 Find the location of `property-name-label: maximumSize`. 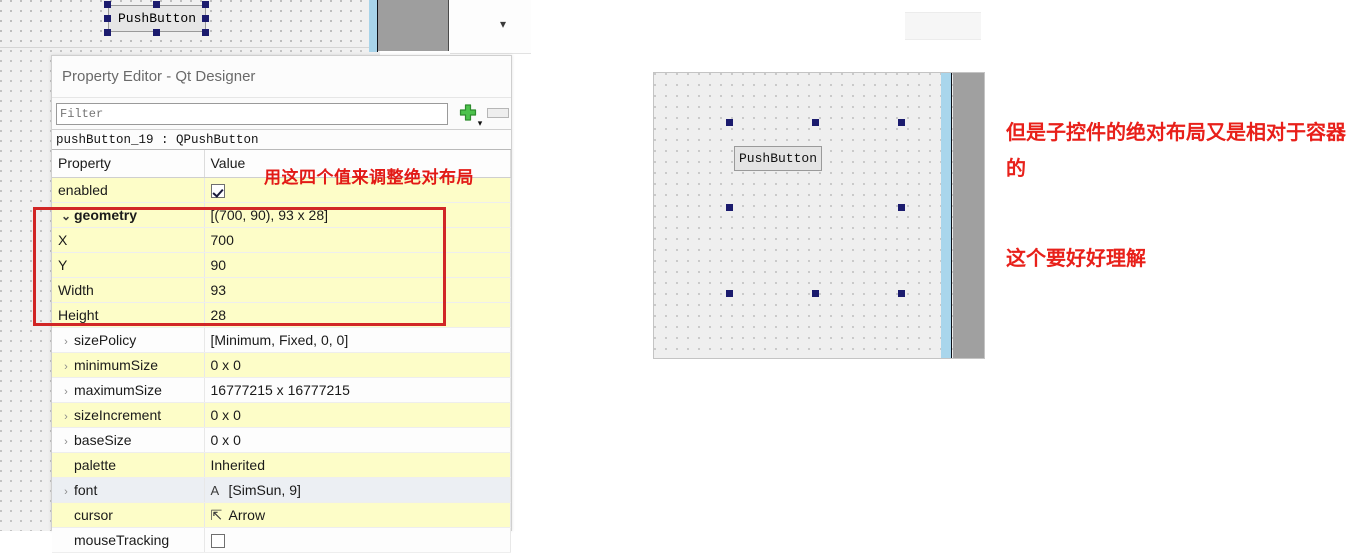

property-name-label: maximumSize is located at coordinates (118, 390).